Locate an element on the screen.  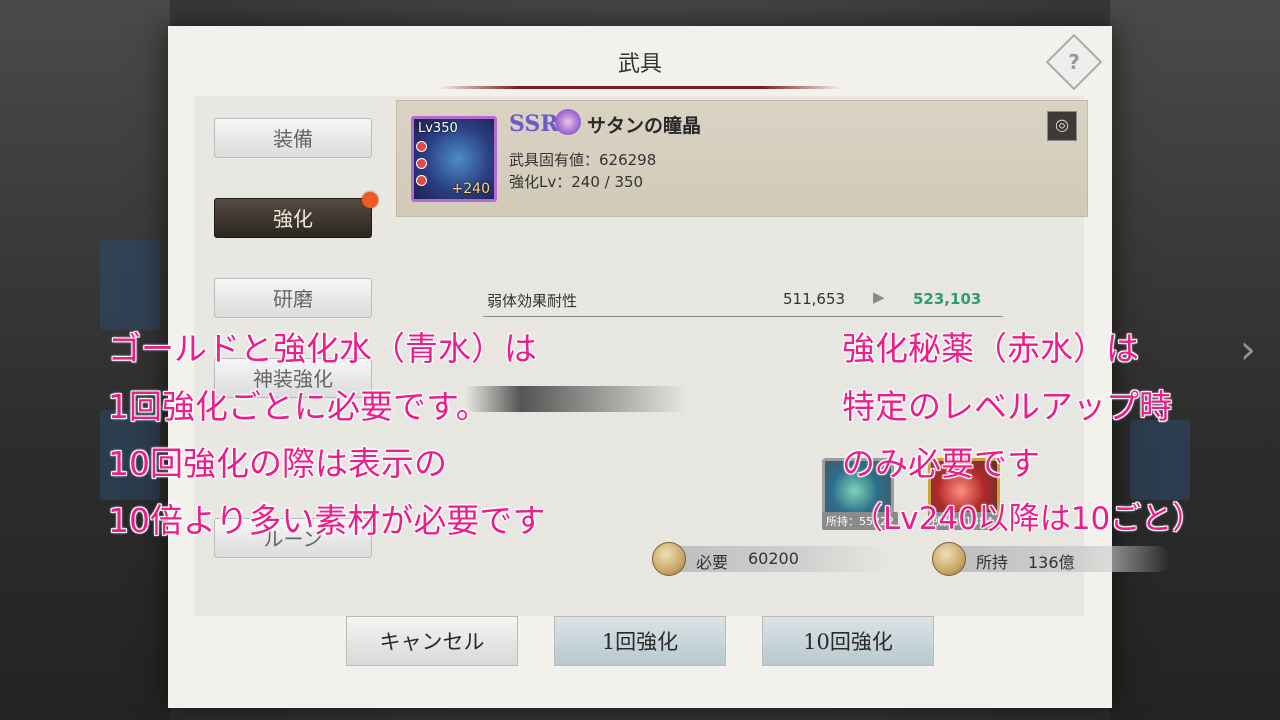
note-left-line4: 10倍より多い素材が必要です is located at coordinates (327, 520).